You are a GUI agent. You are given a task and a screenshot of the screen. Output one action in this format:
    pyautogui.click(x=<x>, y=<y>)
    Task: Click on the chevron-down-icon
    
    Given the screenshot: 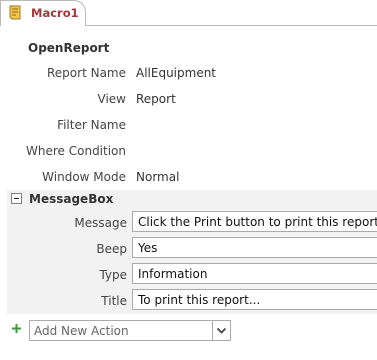 What is the action you would take?
    pyautogui.click(x=221, y=330)
    